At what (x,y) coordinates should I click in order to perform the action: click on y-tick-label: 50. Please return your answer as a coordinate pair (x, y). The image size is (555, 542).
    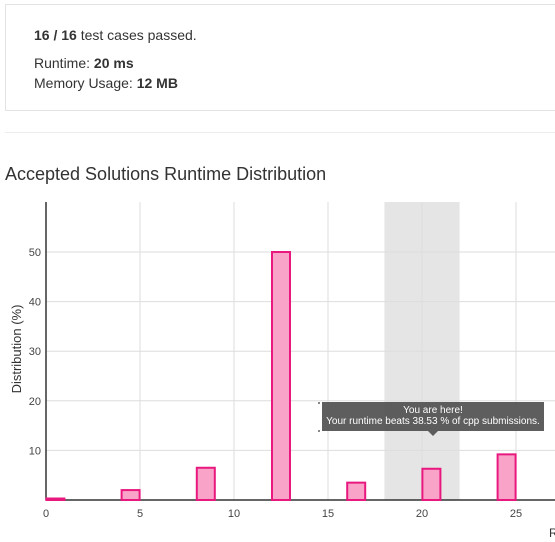
    Looking at the image, I should click on (35, 253).